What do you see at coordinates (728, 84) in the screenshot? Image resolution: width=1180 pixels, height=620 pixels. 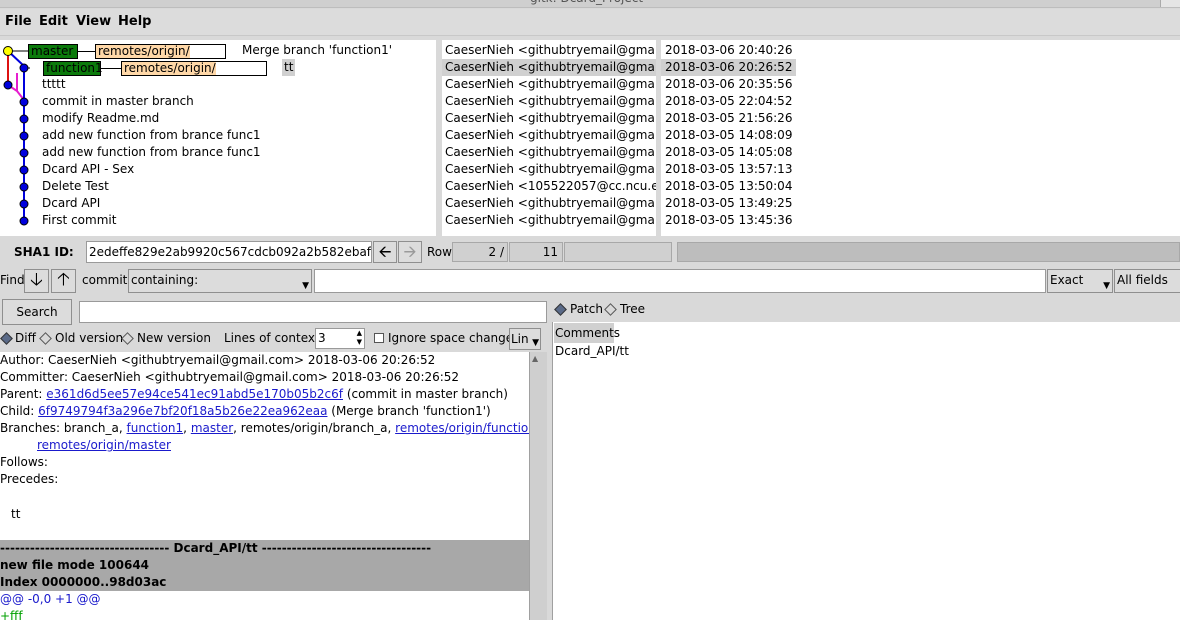 I see `commit-date: 2018-03-06 20:35:56` at bounding box center [728, 84].